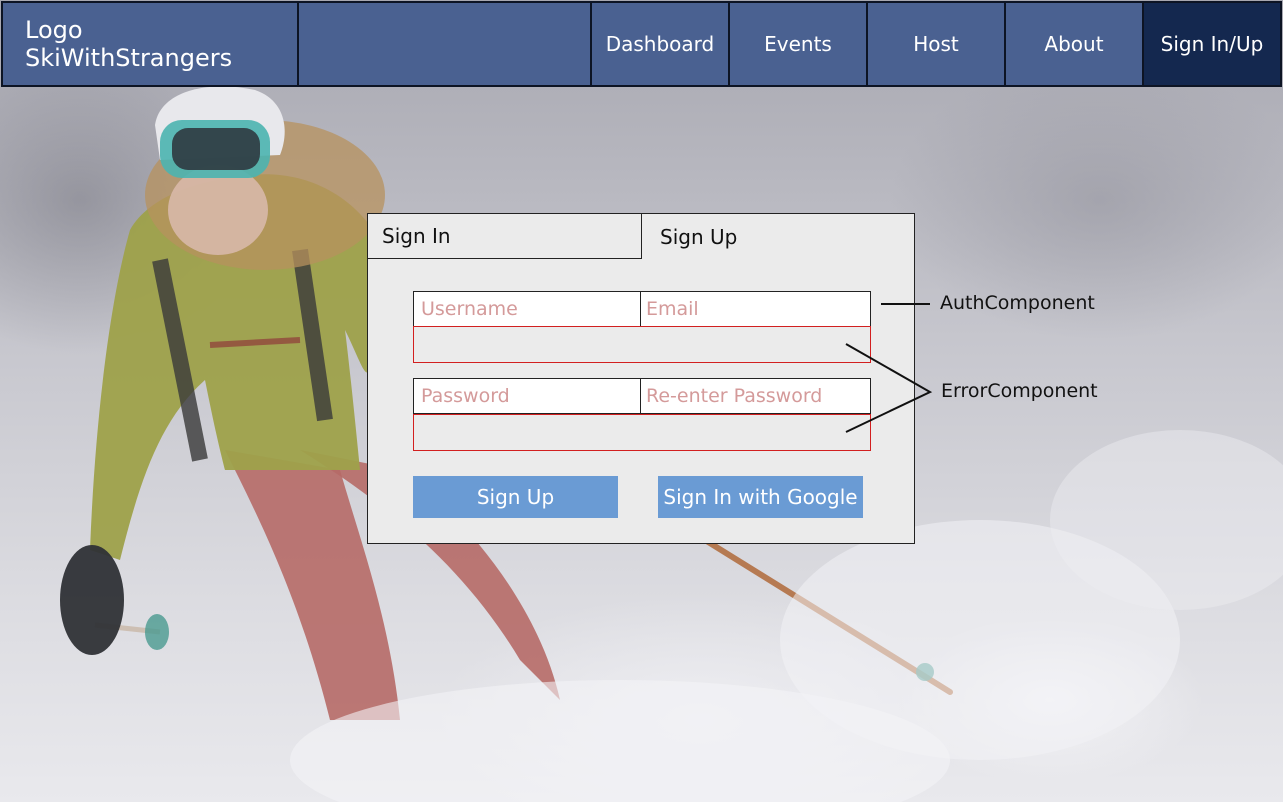 The image size is (1283, 802). What do you see at coordinates (889, 388) in the screenshot?
I see `error-annotation-line` at bounding box center [889, 388].